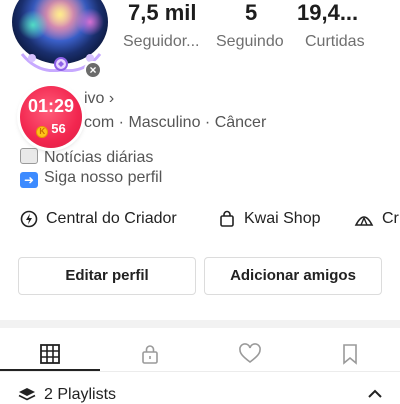 The image size is (400, 404). Describe the element at coordinates (29, 156) in the screenshot. I see `newspaper-icon` at that location.